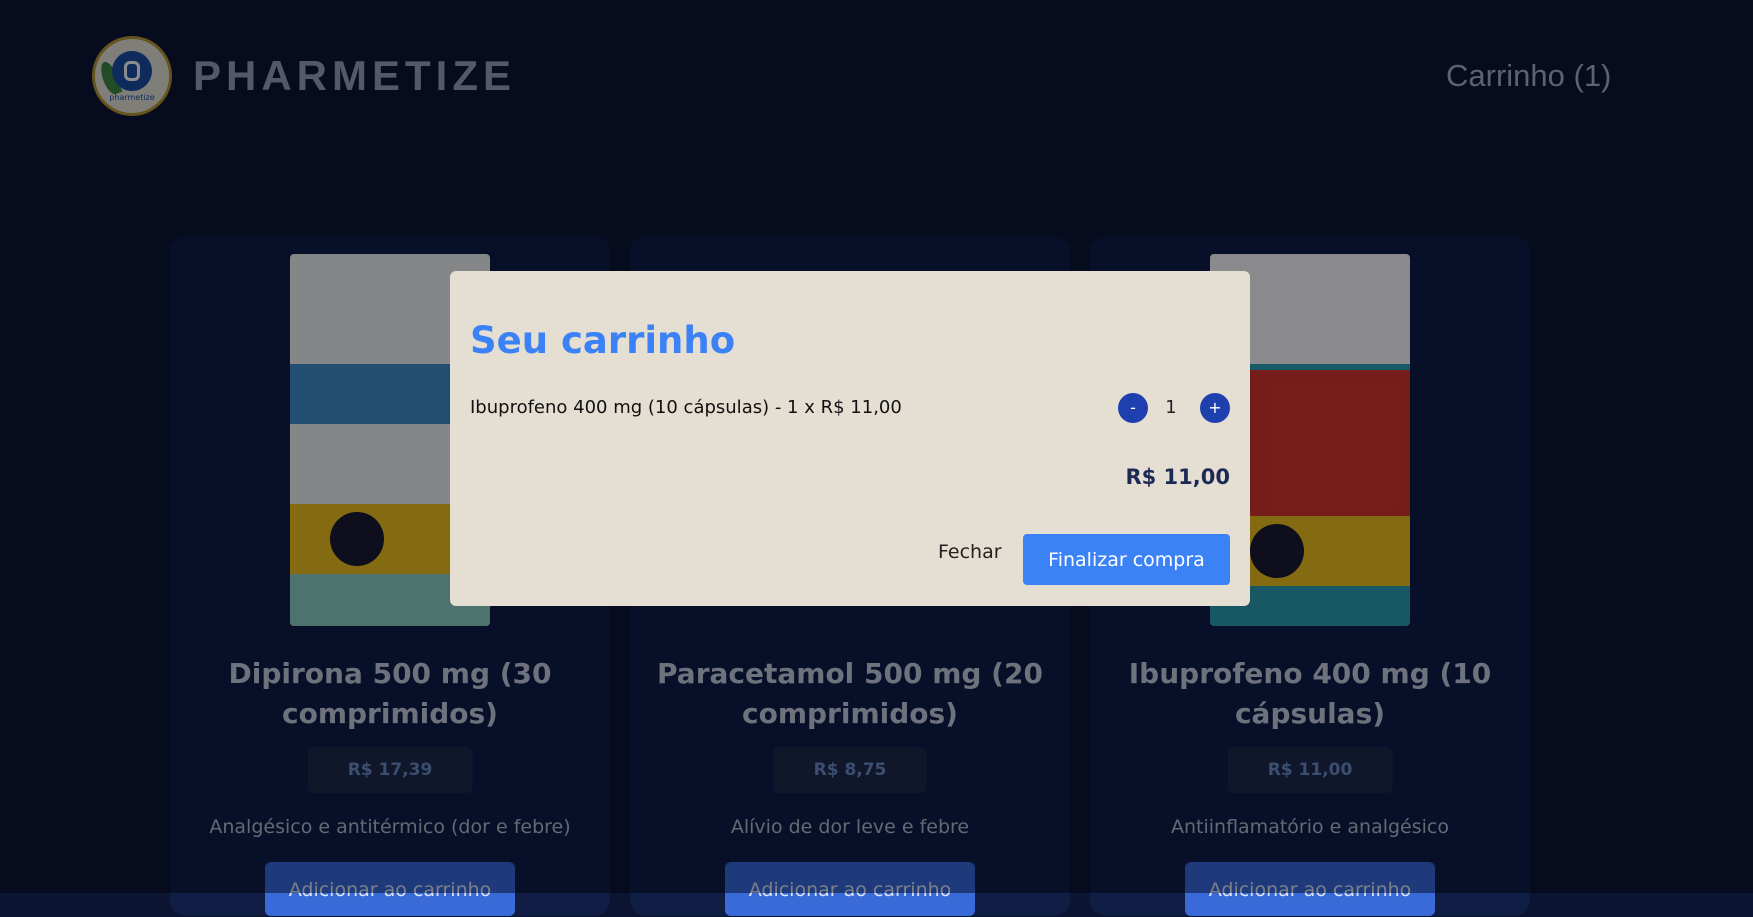 This screenshot has width=1753, height=917. What do you see at coordinates (1126, 559) in the screenshot?
I see `checkout-button: Finalizar compra` at bounding box center [1126, 559].